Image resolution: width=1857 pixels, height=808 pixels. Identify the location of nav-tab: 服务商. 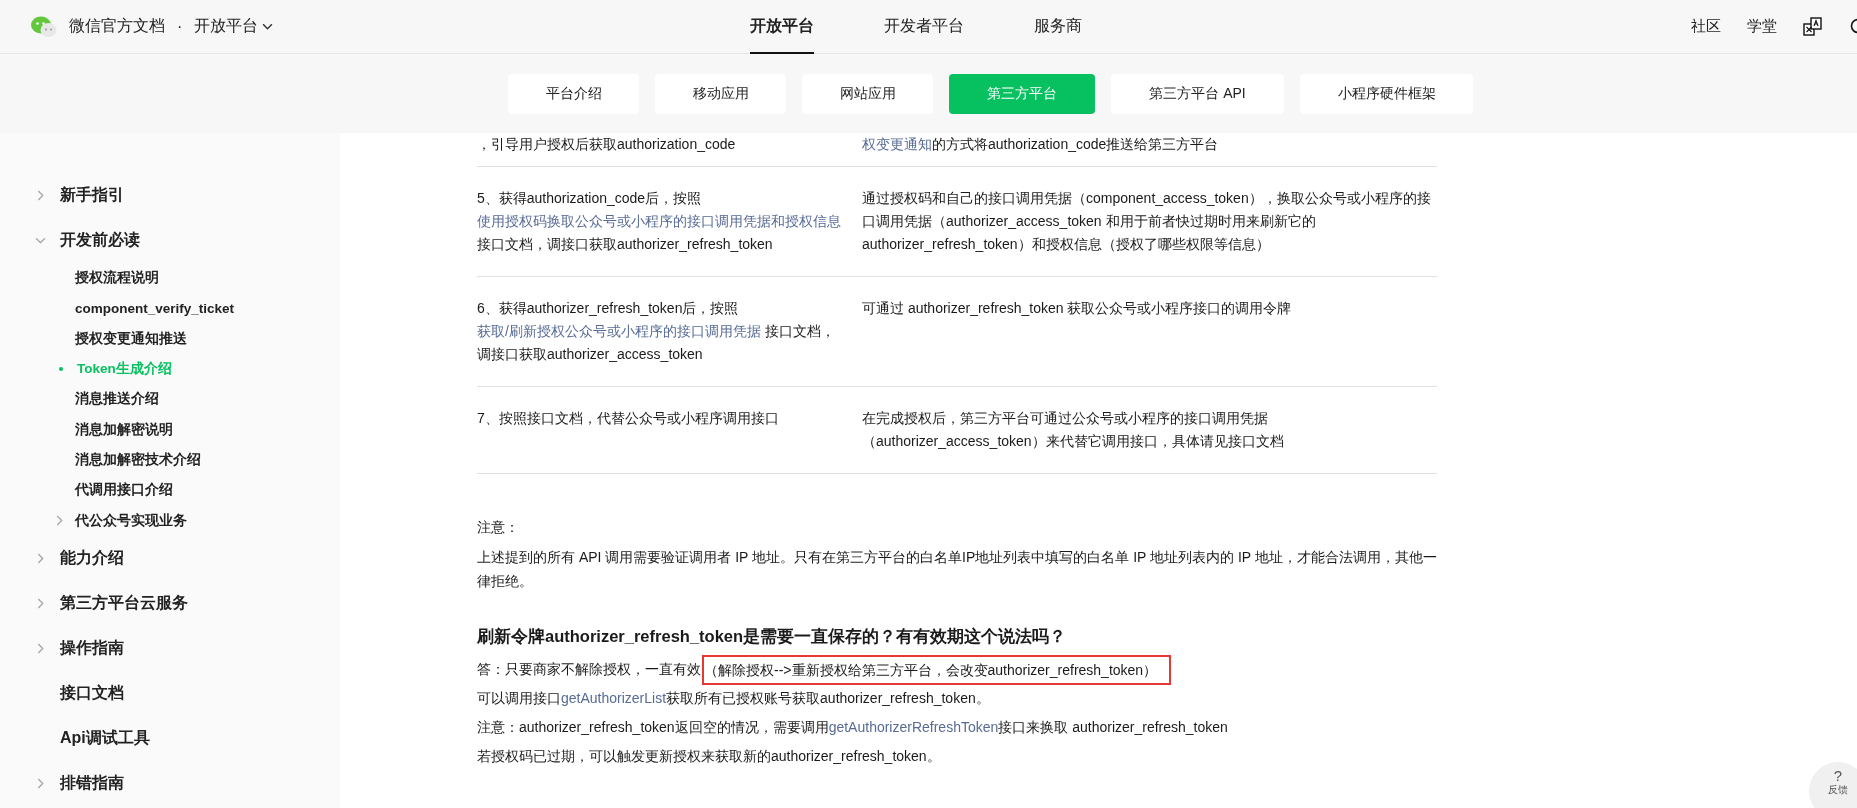
(1058, 27).